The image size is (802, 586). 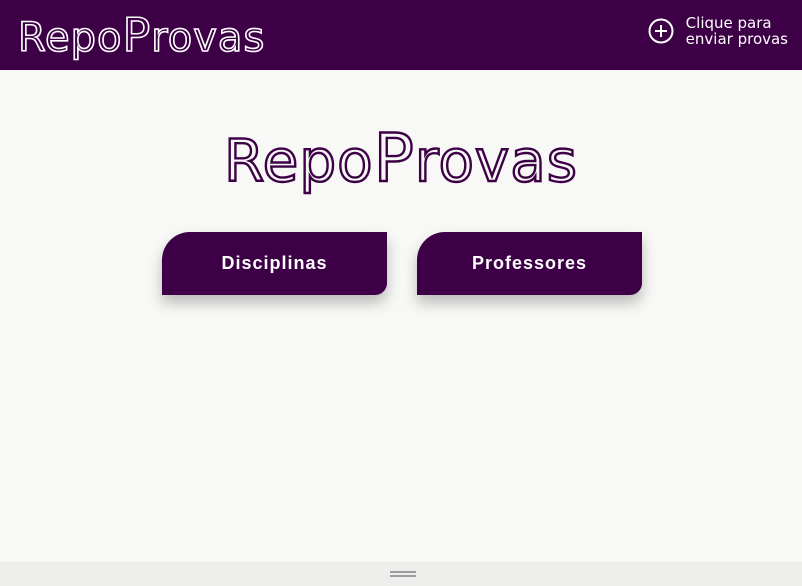 What do you see at coordinates (401, 35) in the screenshot?
I see `top-header: RepoProvas Clique para enviar provas` at bounding box center [401, 35].